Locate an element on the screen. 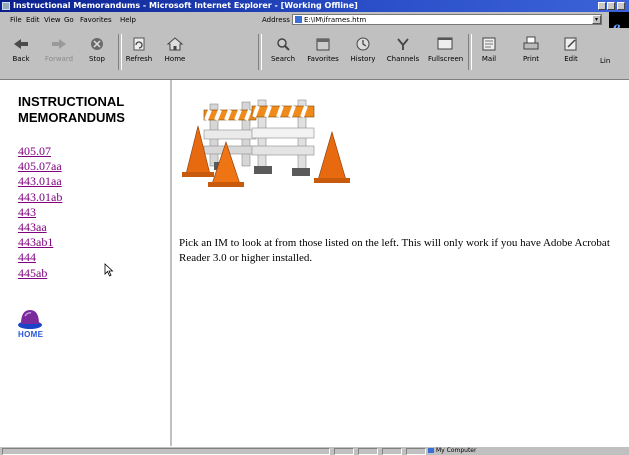 The width and height of the screenshot is (629, 455). print-icon is located at coordinates (531, 43).